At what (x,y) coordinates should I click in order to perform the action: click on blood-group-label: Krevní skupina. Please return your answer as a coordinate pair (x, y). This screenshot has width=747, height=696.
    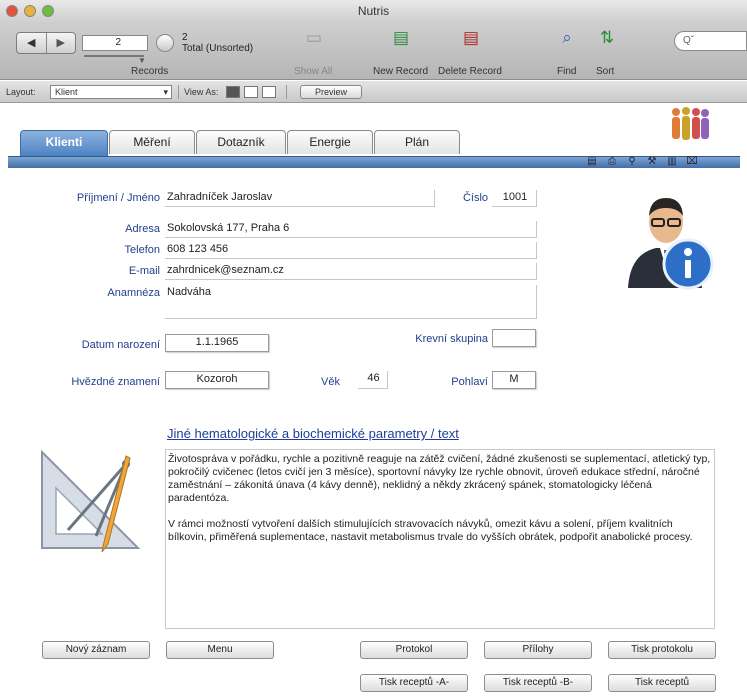
    Looking at the image, I should click on (451, 339).